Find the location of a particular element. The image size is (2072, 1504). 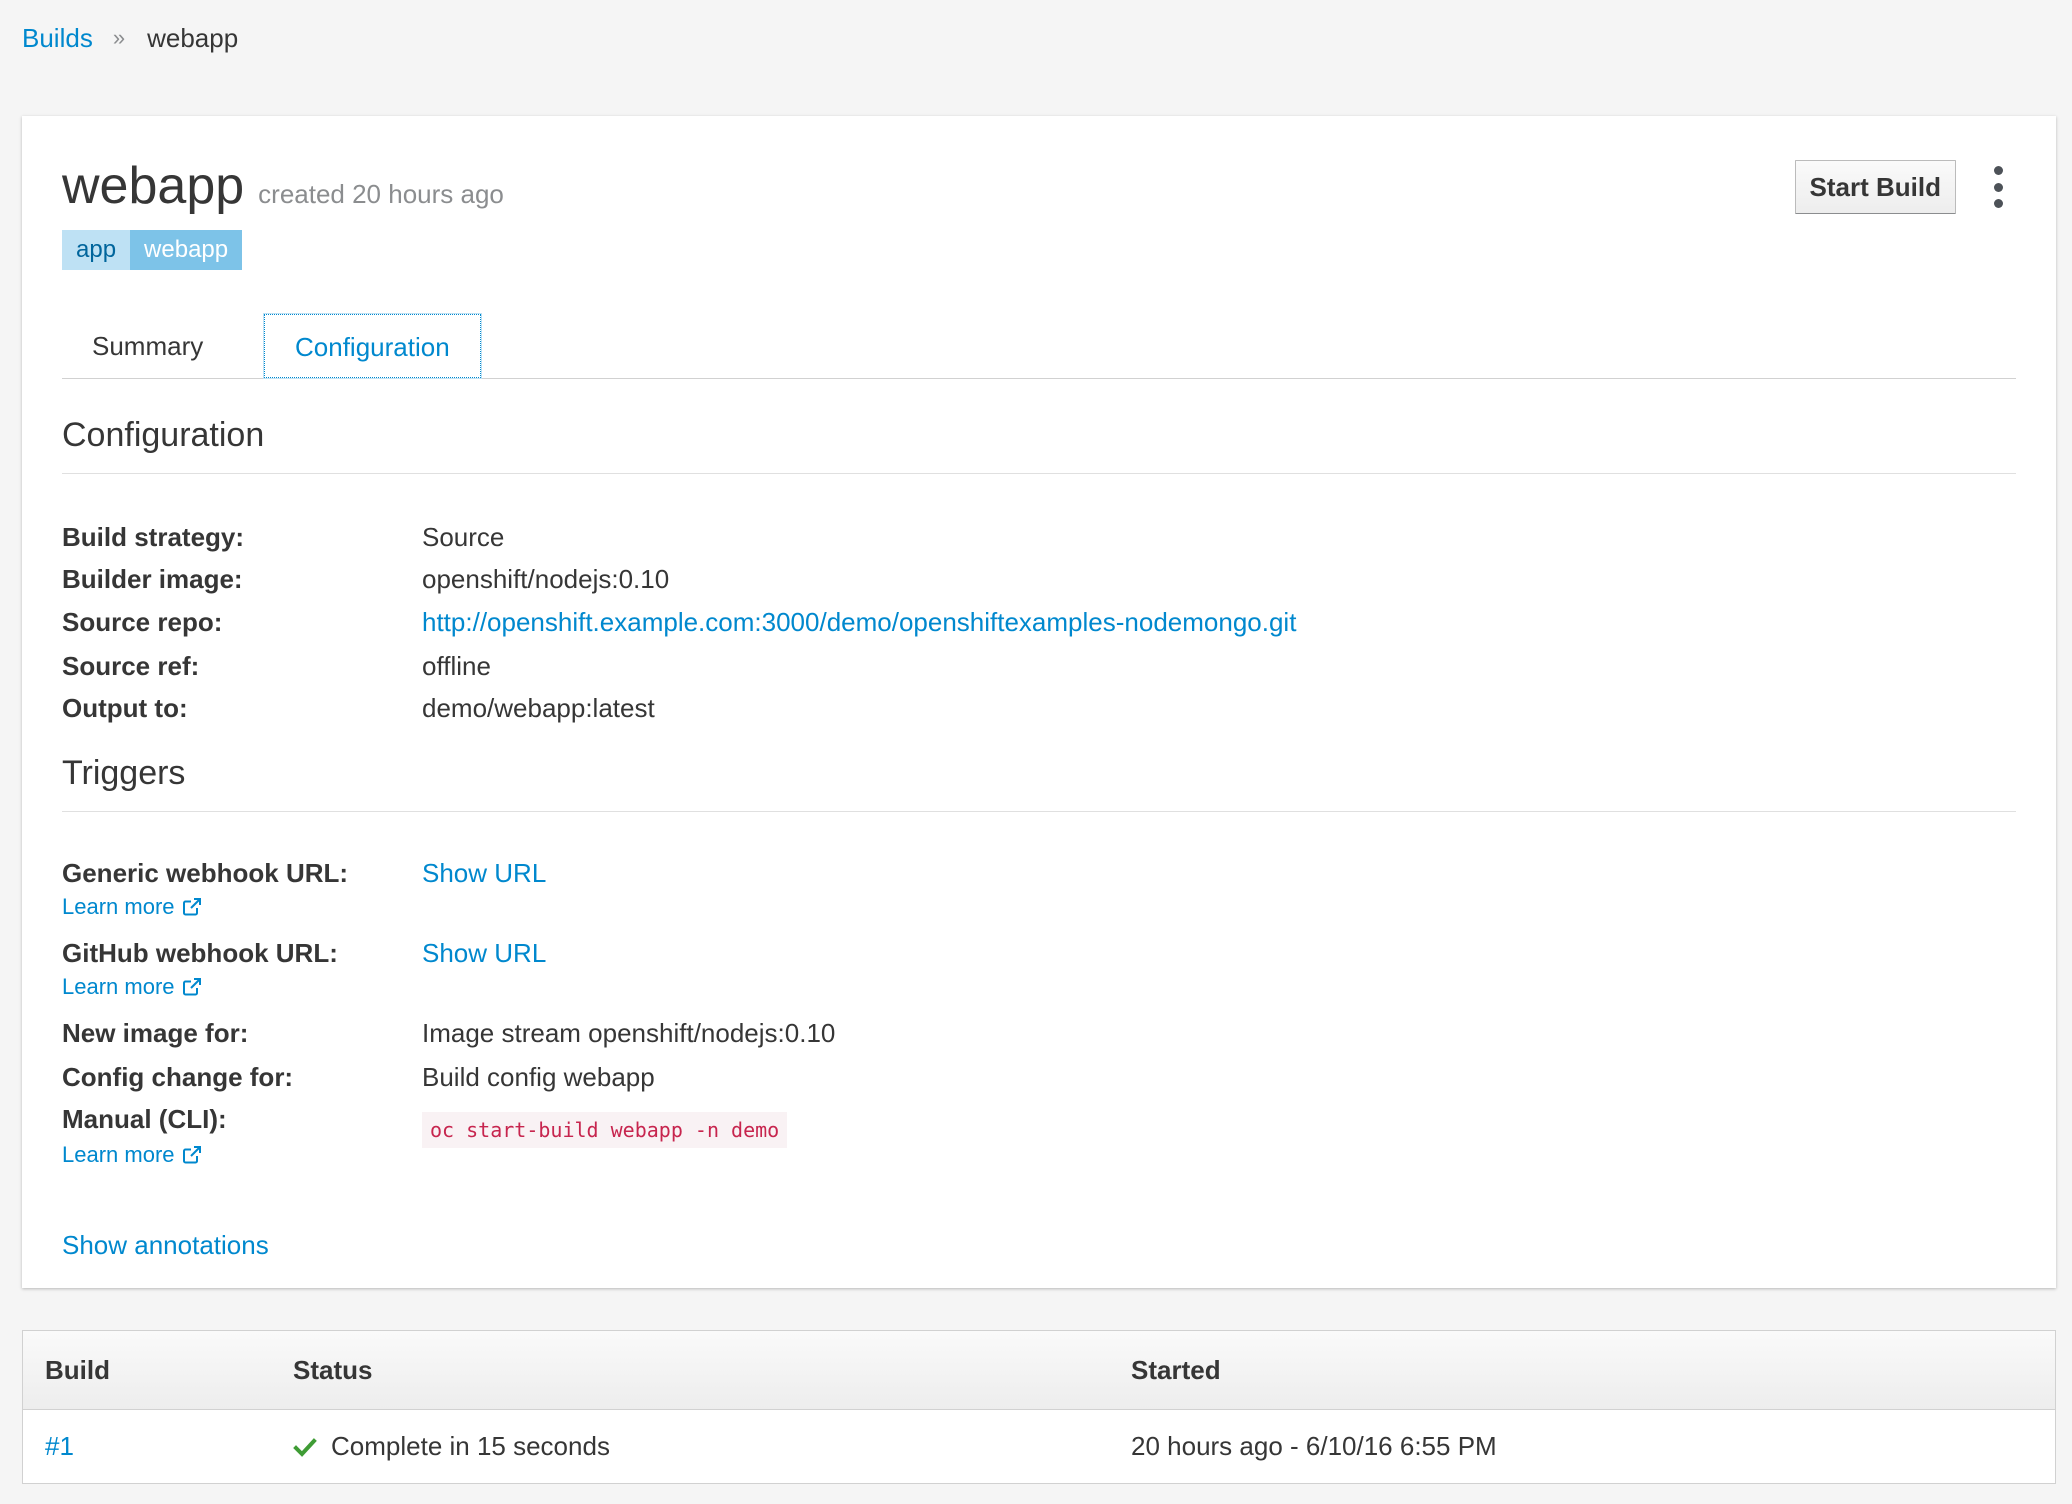

generic-webhook-row: Generic webhook URL: Show URL is located at coordinates (1039, 878).